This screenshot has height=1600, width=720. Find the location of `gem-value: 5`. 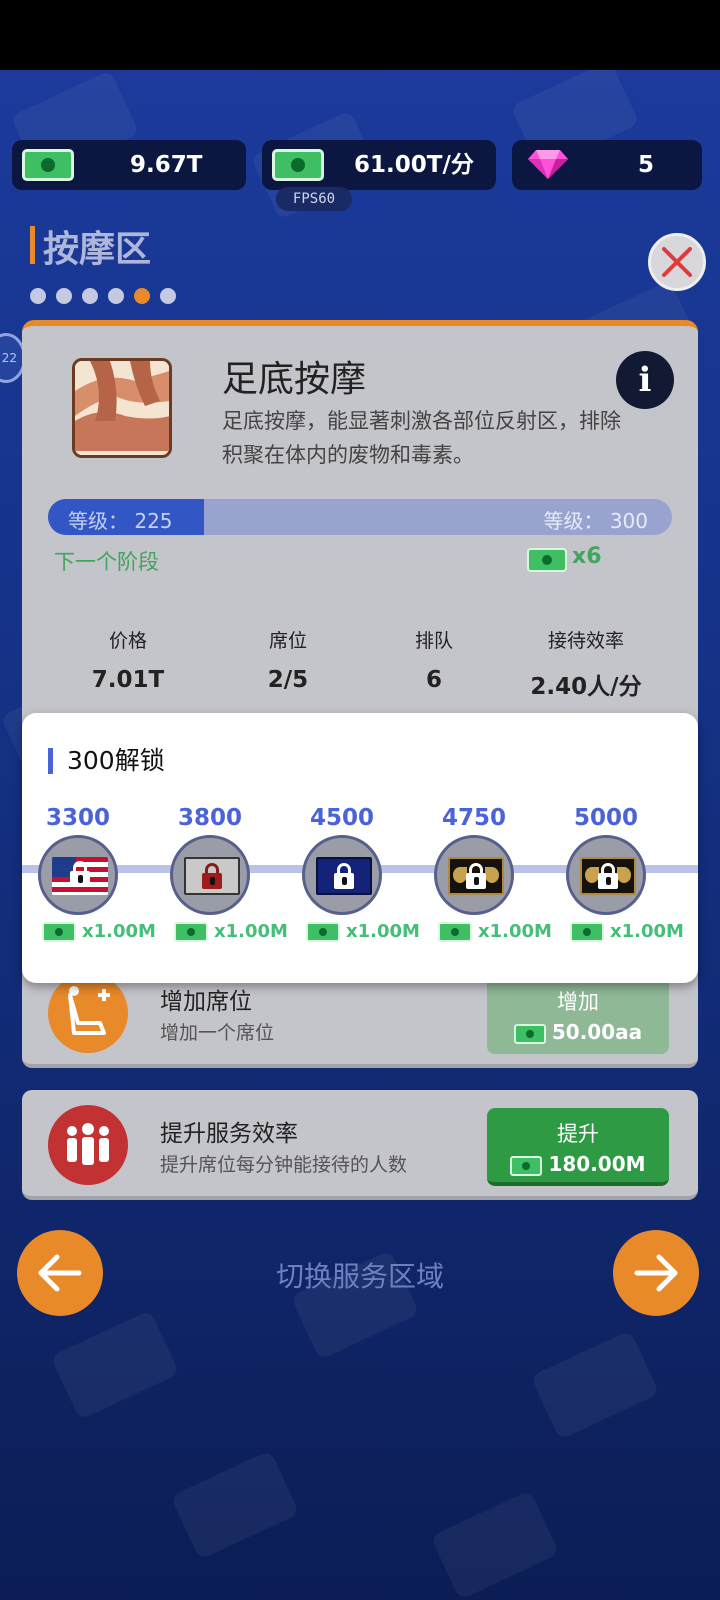

gem-value: 5 is located at coordinates (646, 165).